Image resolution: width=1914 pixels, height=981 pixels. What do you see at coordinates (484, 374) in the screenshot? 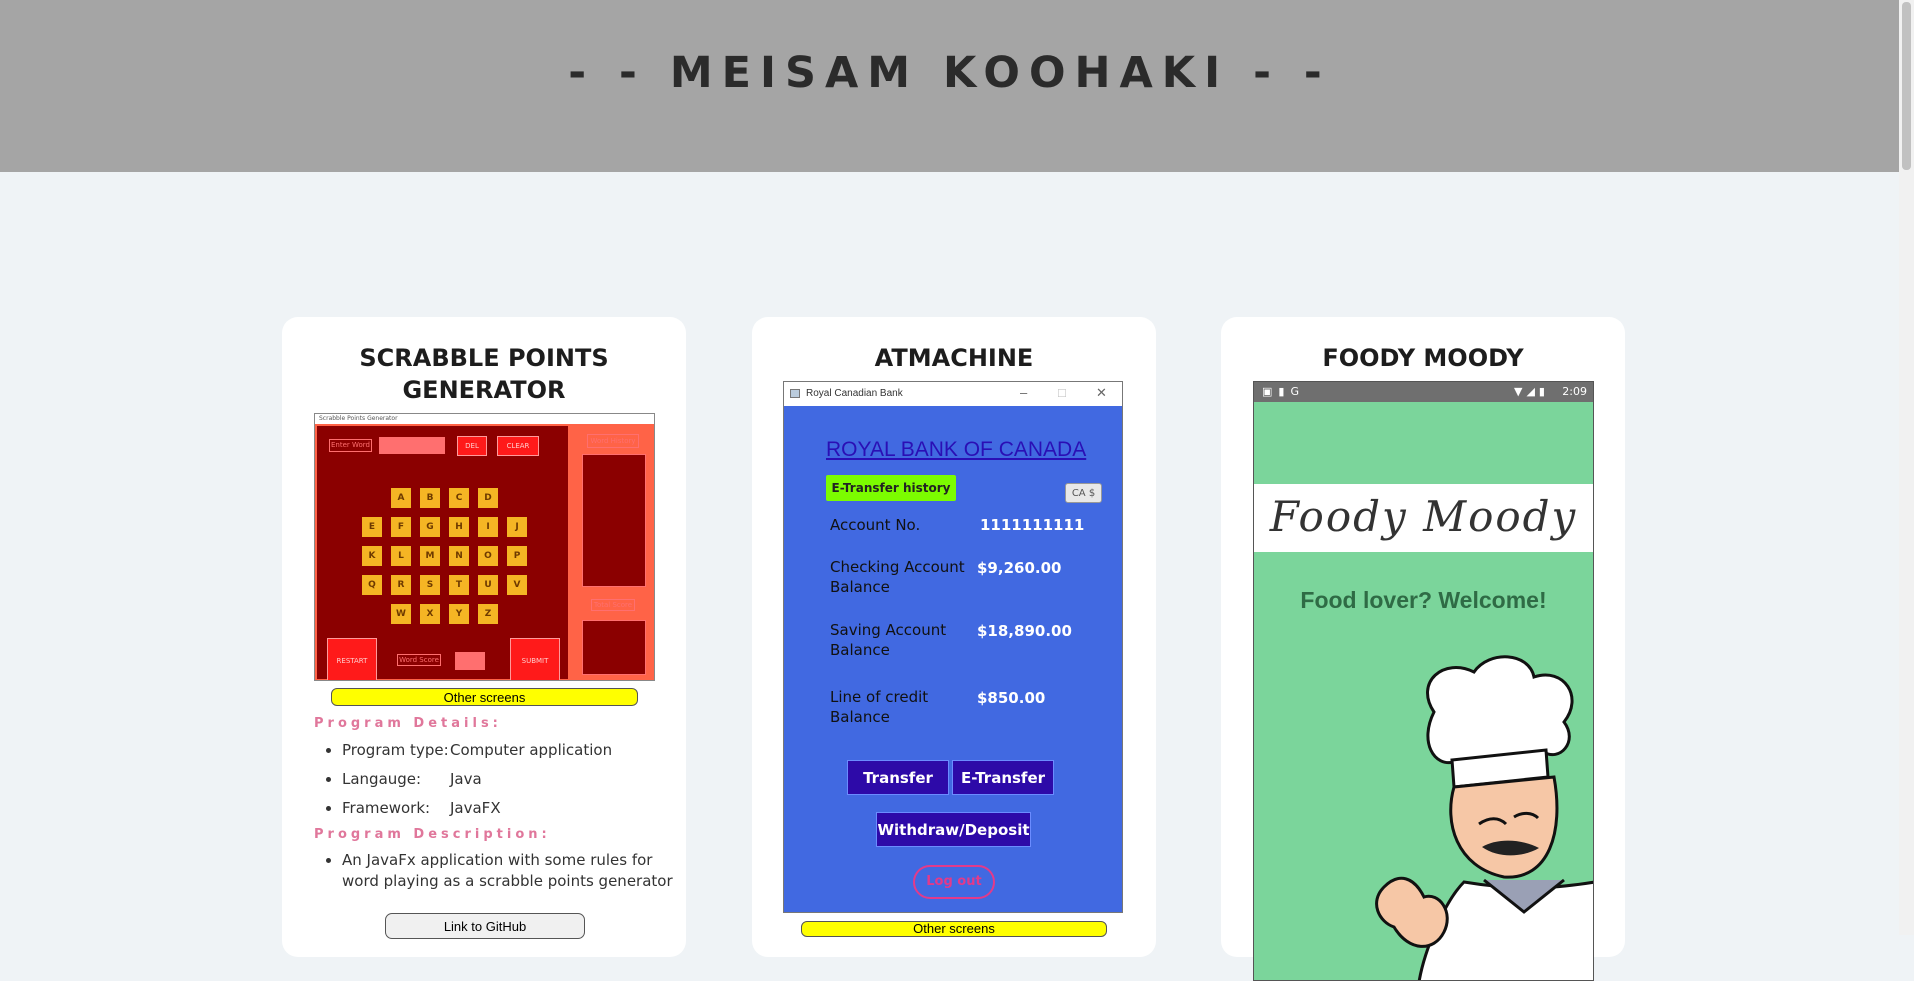
I see `project-title: SCRABBLE POINTS GENERATOR` at bounding box center [484, 374].